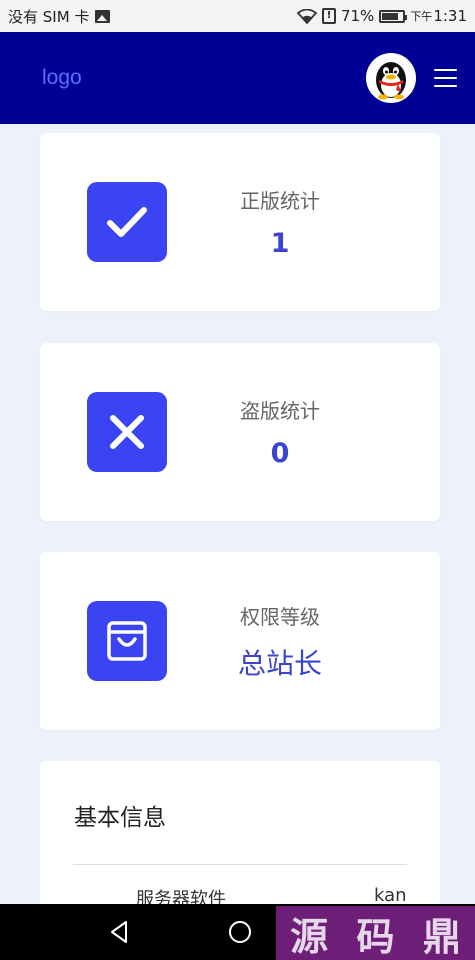  Describe the element at coordinates (237, 16) in the screenshot. I see `status-bar: 没有 SIM 卡 ! 71% 下午 1:31` at that location.